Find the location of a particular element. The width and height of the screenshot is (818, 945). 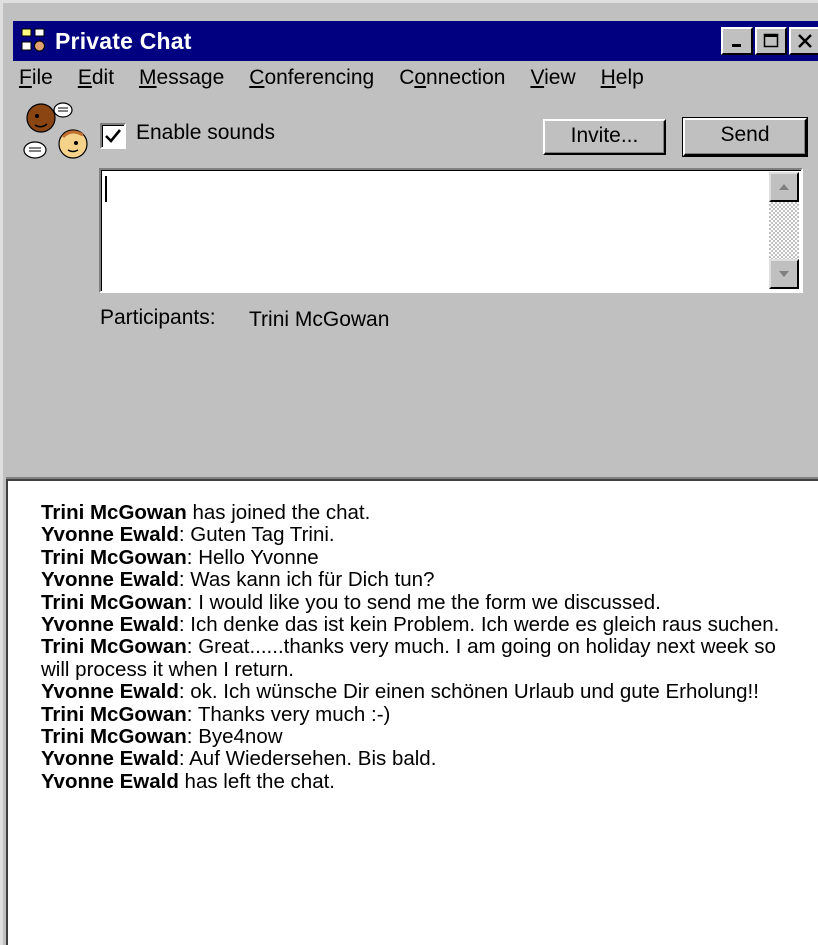

scroll-track is located at coordinates (784, 230).